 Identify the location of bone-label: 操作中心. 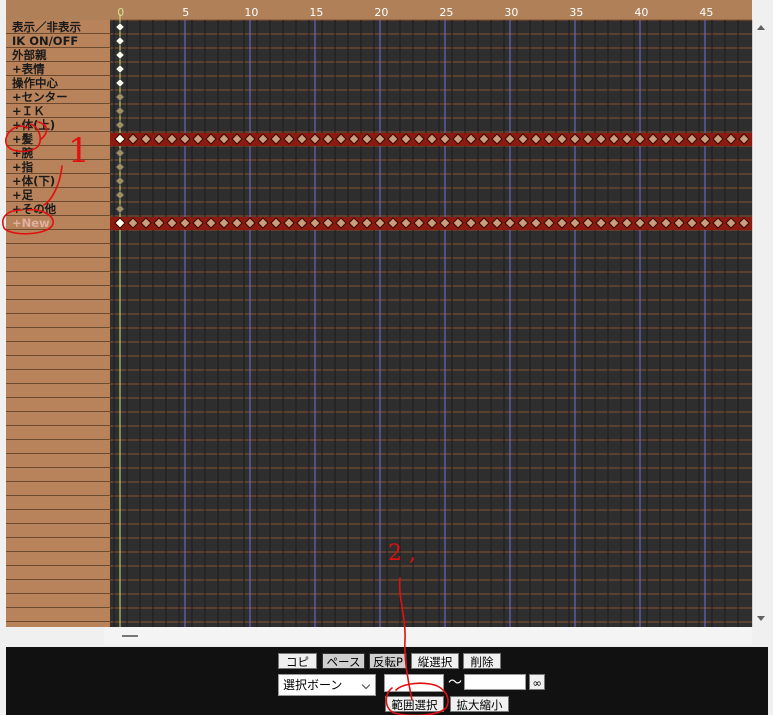
(35, 83).